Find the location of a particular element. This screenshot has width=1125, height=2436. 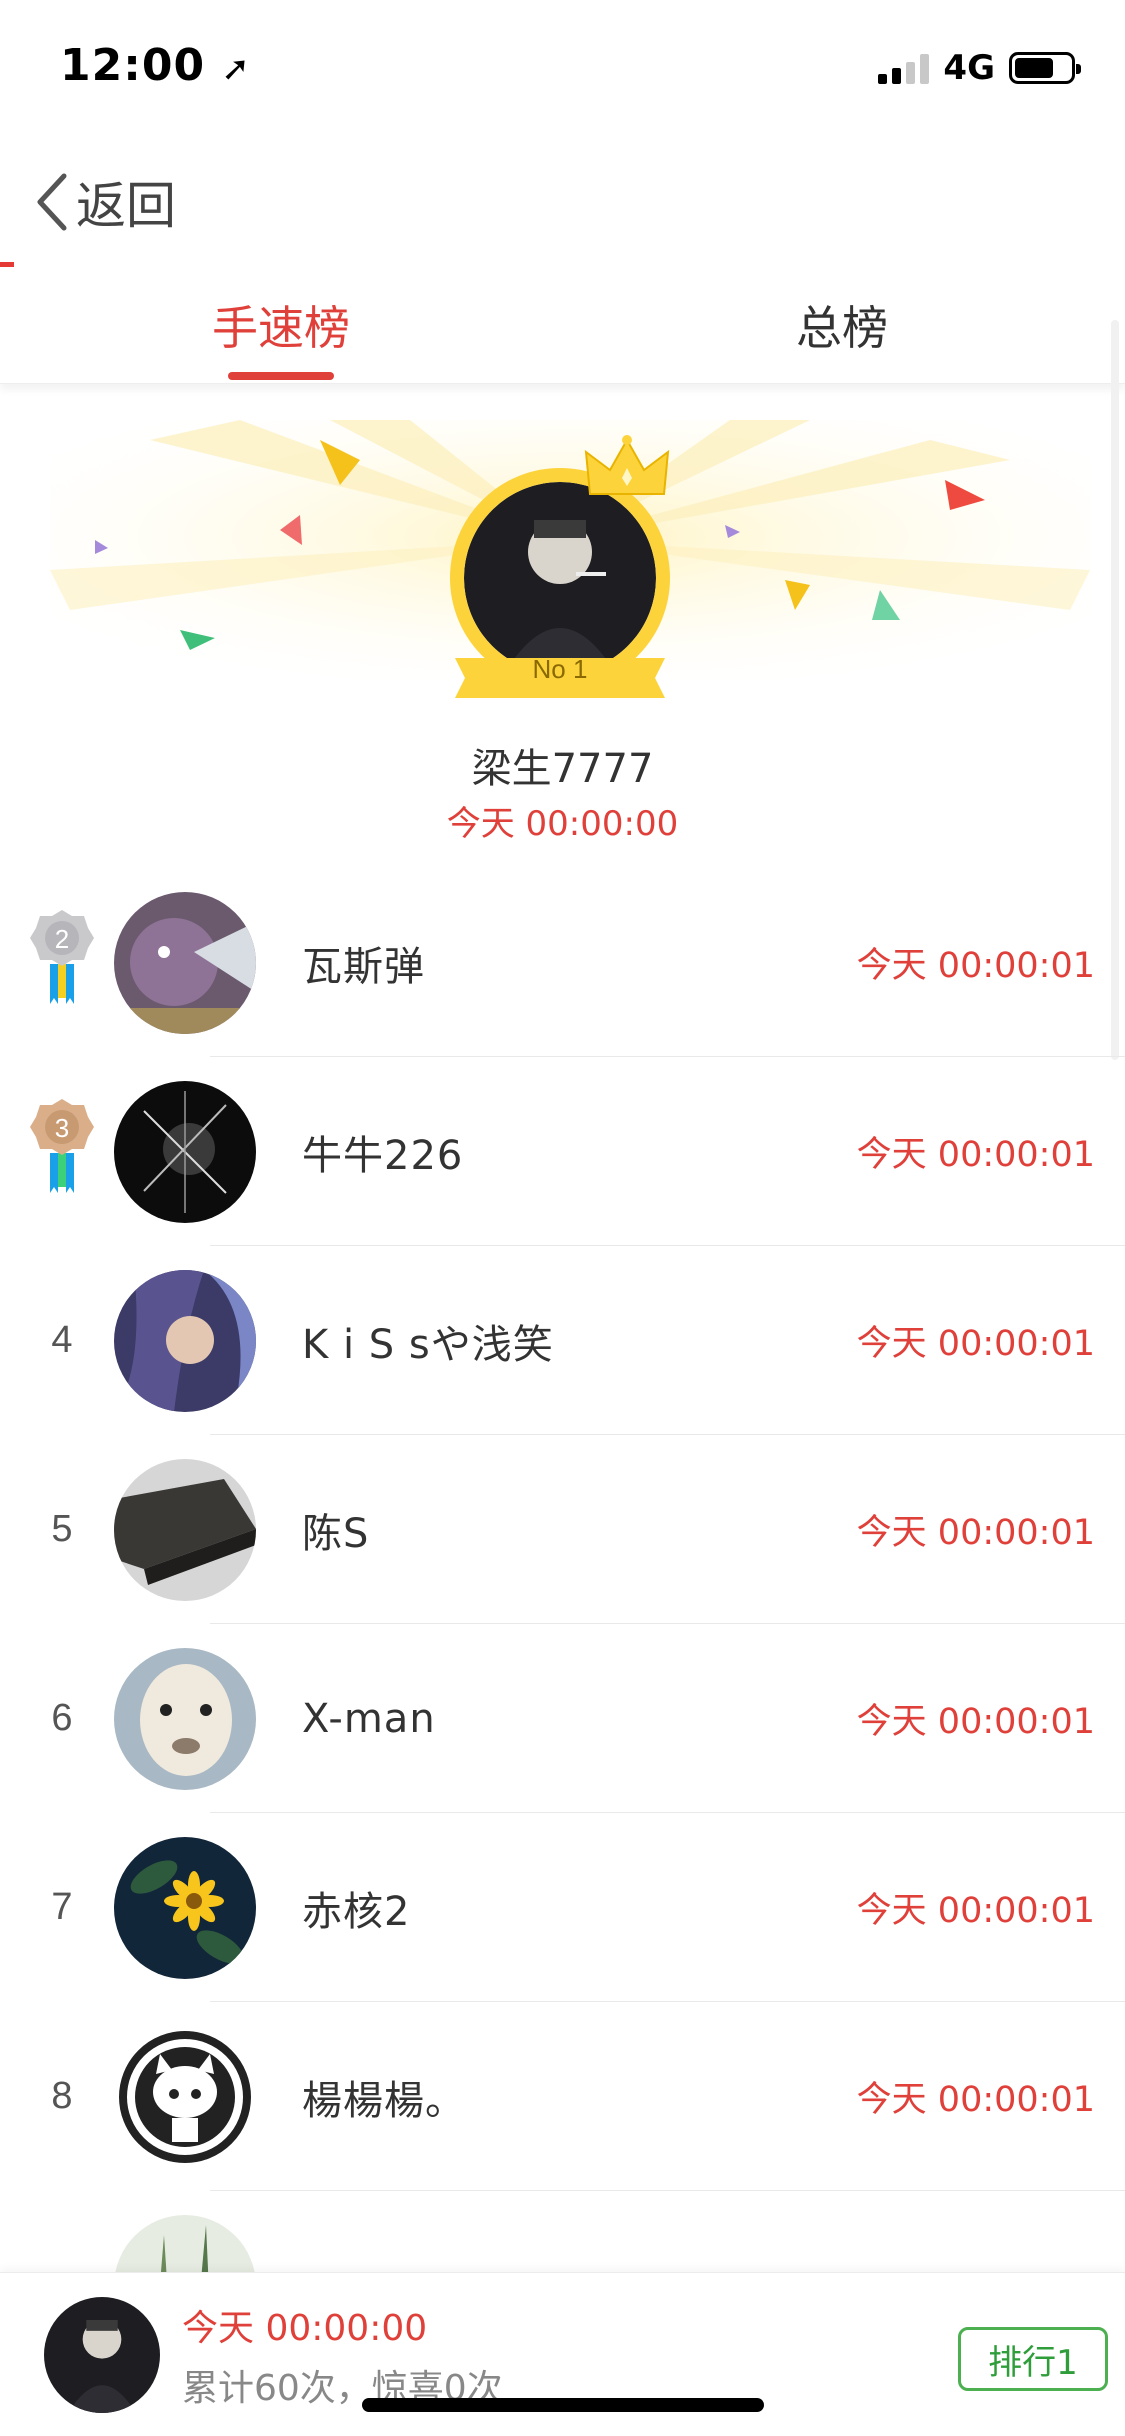

back-button: 返回 is located at coordinates (103, 202).